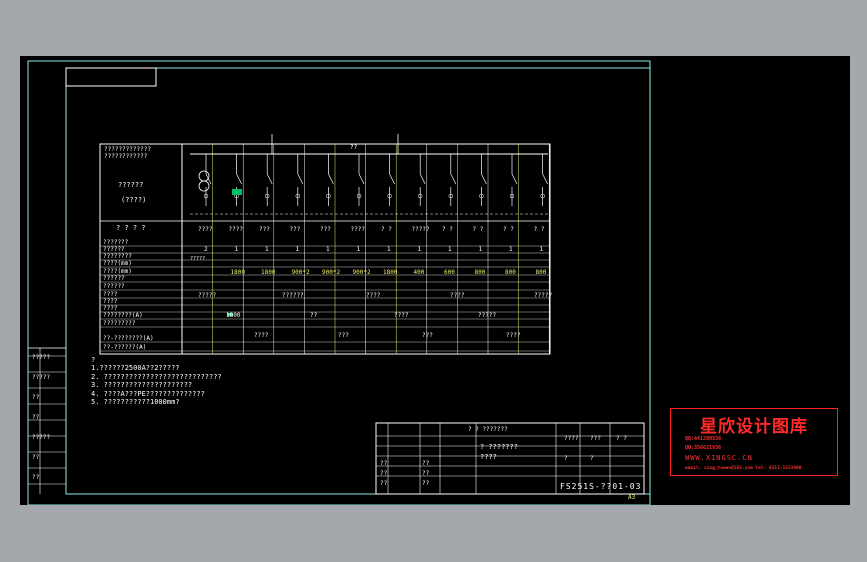 The height and width of the screenshot is (562, 867). I want to click on title-block-sub2: ????, so click(488, 457).